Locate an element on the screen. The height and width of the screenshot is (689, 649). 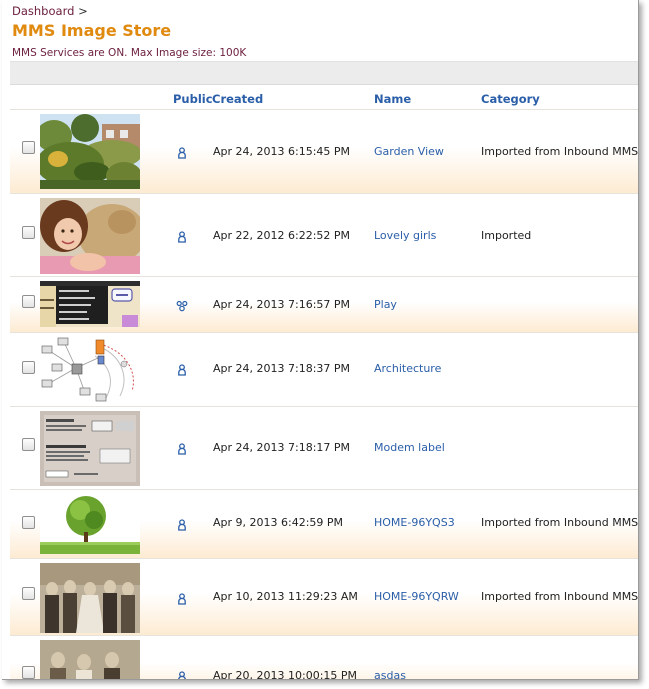
column-header-created: Created is located at coordinates (237, 99).